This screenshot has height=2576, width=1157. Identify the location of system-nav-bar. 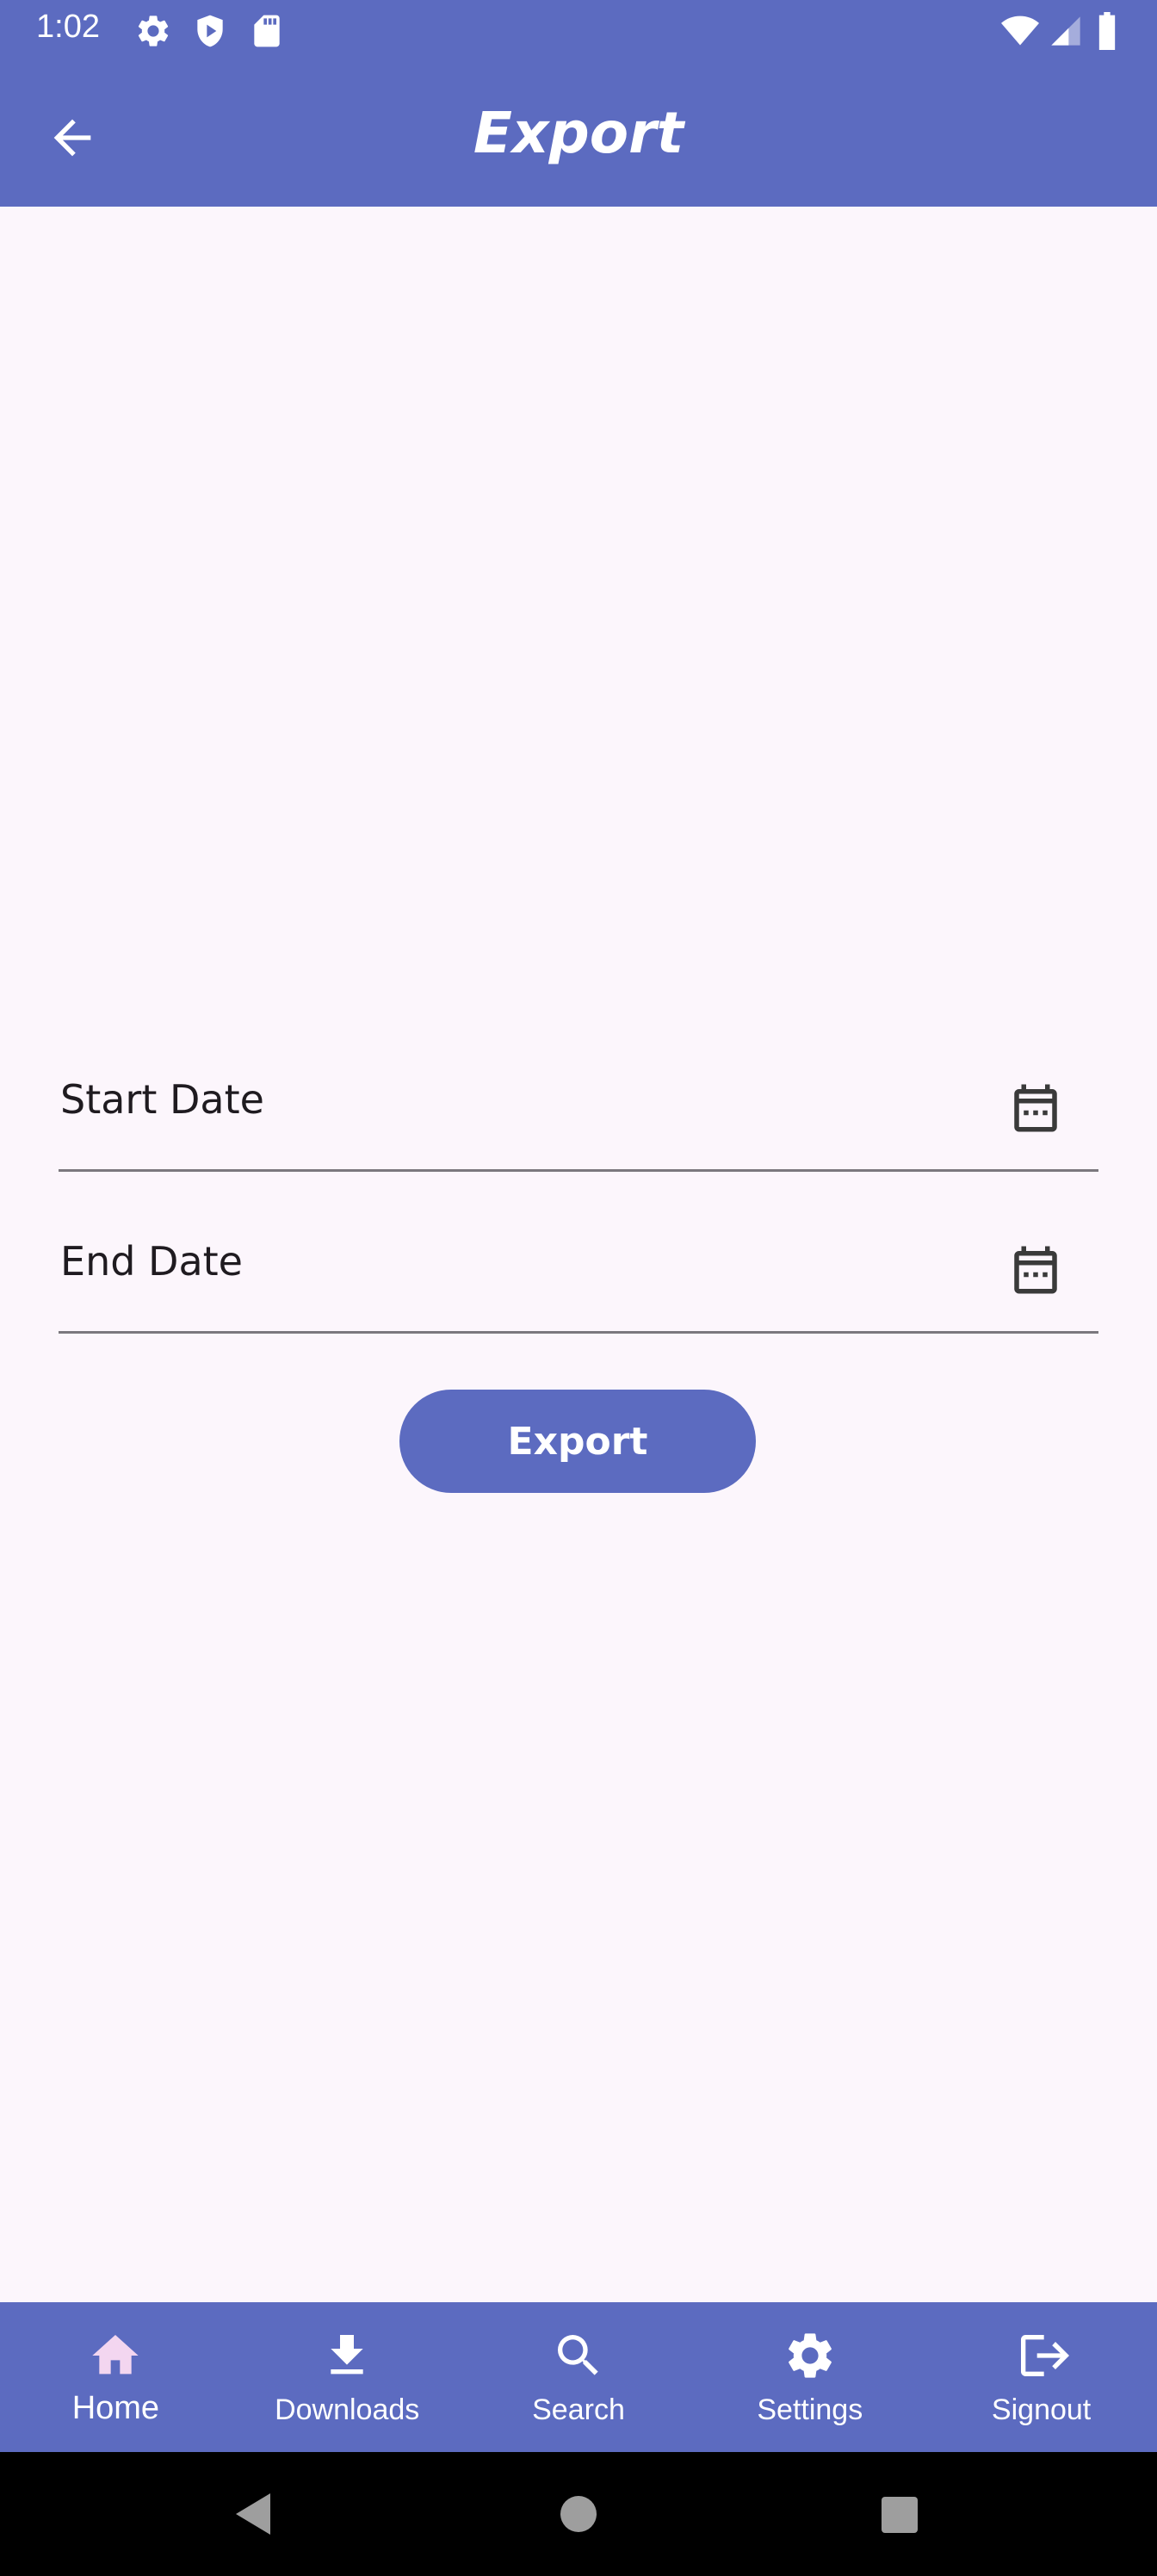
(579, 2514).